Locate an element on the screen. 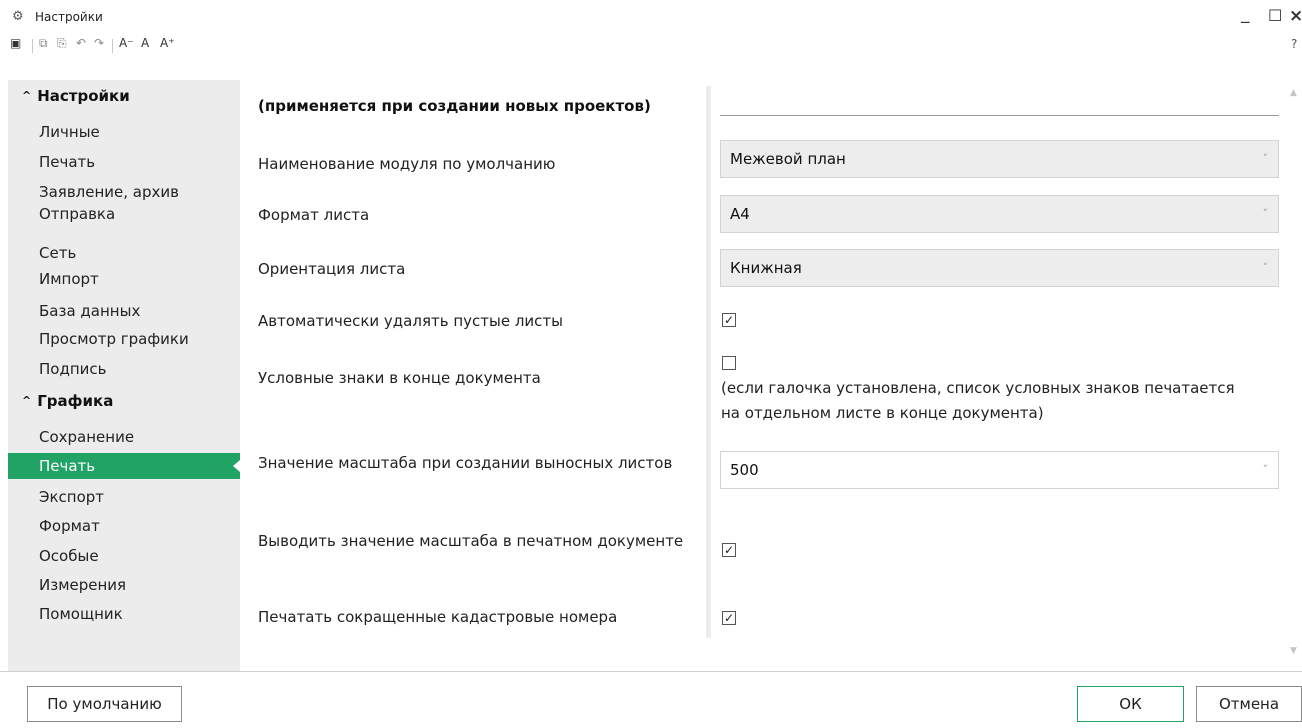 Image resolution: width=1302 pixels, height=728 pixels. auto-delete-checkbox: ✓ is located at coordinates (729, 320).